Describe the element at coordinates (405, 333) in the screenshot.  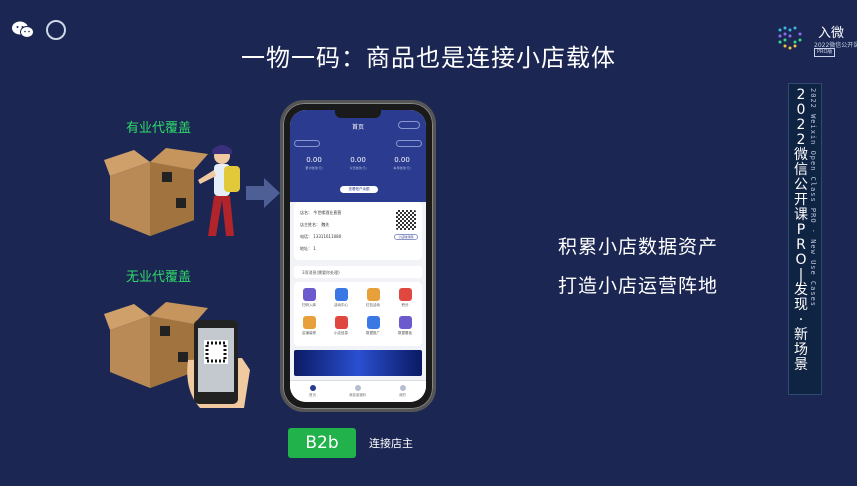
I see `grid-label: 数据看板` at that location.